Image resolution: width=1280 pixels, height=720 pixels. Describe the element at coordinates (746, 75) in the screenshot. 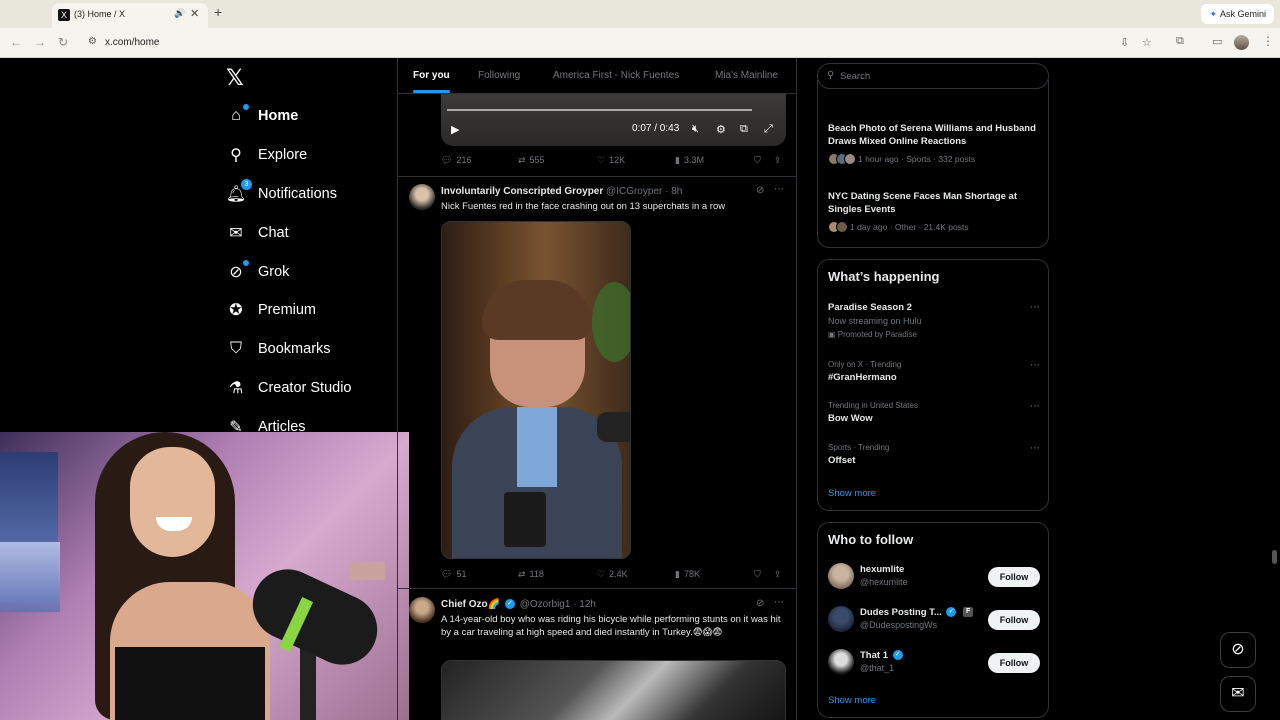

I see `tab-mias-mainline: Mia's Mainline` at that location.